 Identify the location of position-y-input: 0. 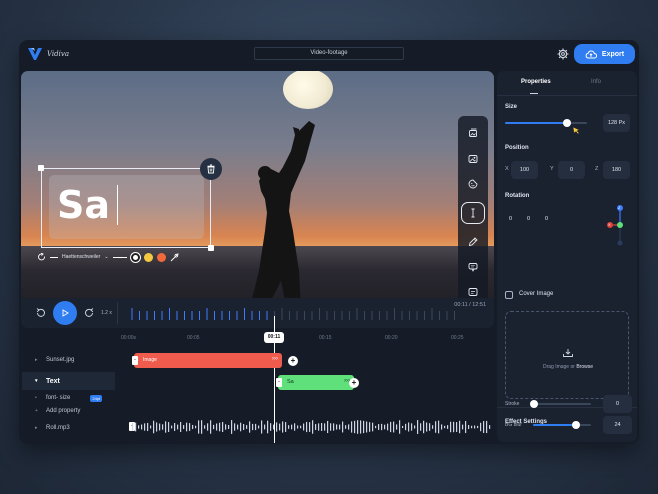
(571, 170).